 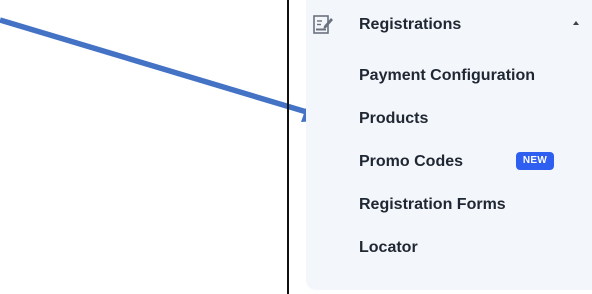 What do you see at coordinates (410, 24) in the screenshot?
I see `nav-section-label: Registrations` at bounding box center [410, 24].